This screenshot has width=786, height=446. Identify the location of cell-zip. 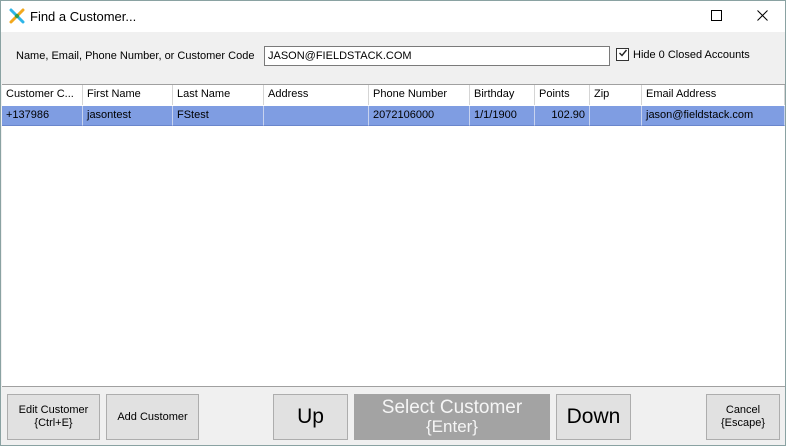
(616, 116).